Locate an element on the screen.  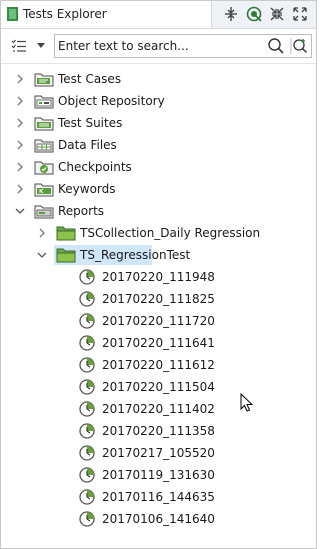
tree-item-label: Keywords is located at coordinates (87, 189).